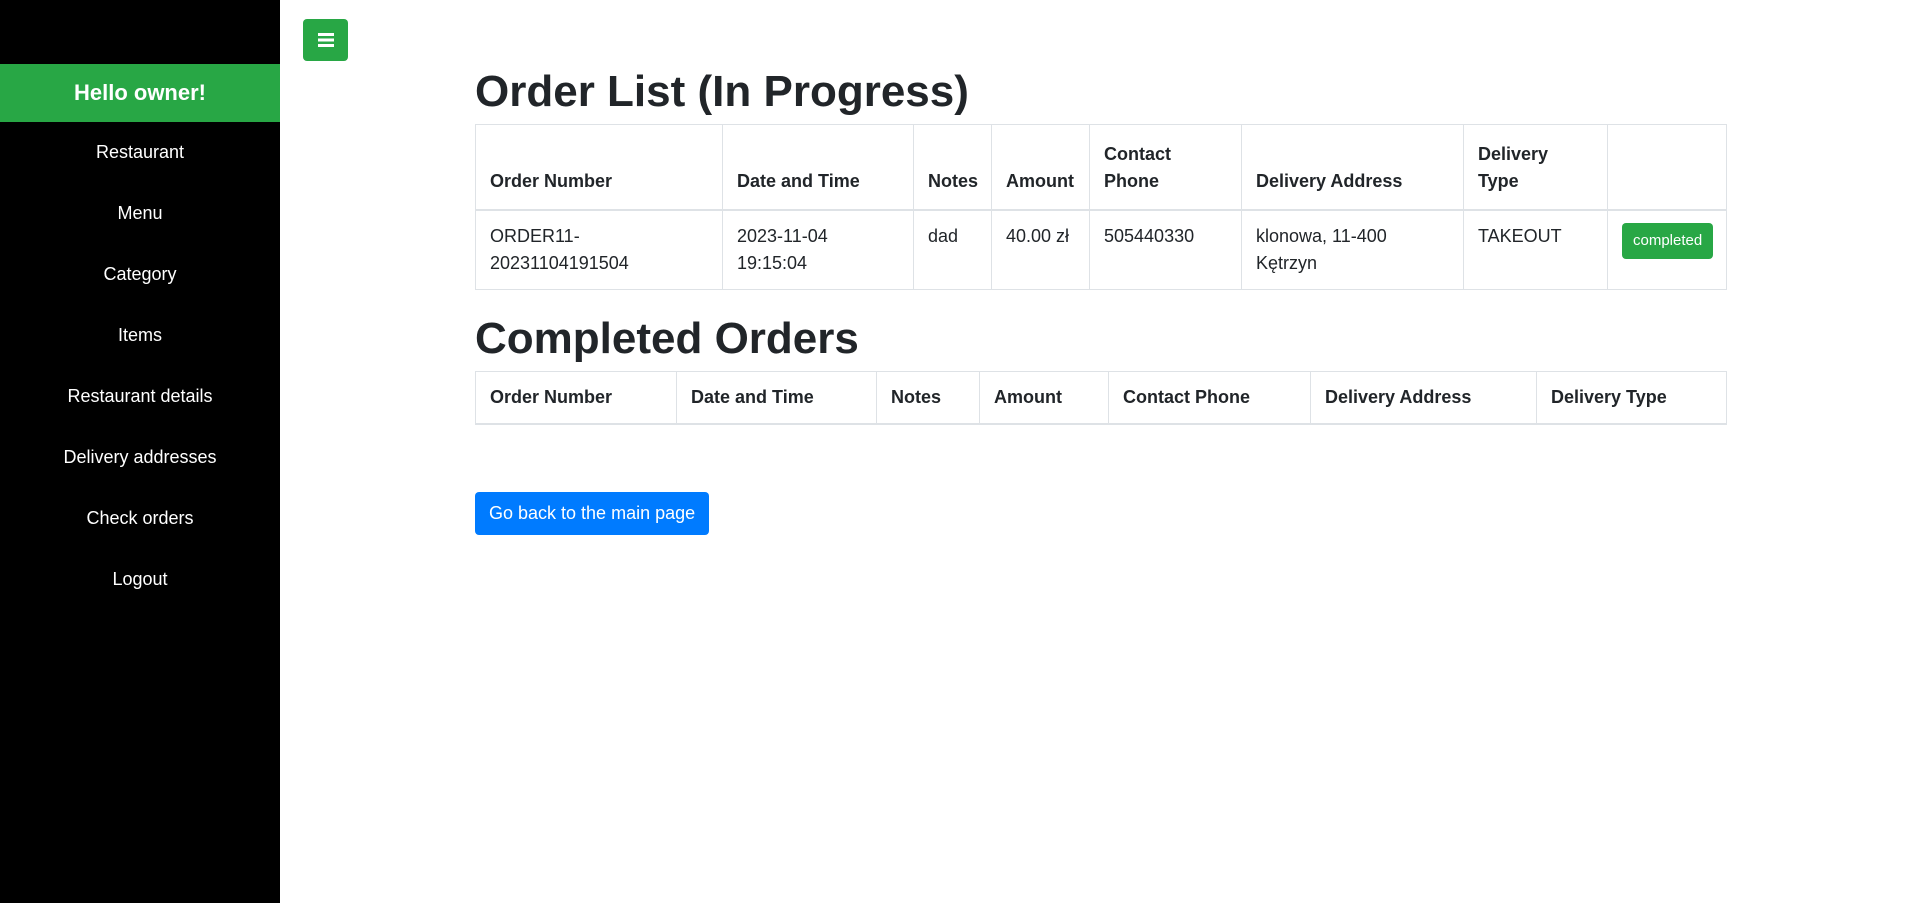 The width and height of the screenshot is (1912, 903). What do you see at coordinates (952, 249) in the screenshot?
I see `notes-cell: dad` at bounding box center [952, 249].